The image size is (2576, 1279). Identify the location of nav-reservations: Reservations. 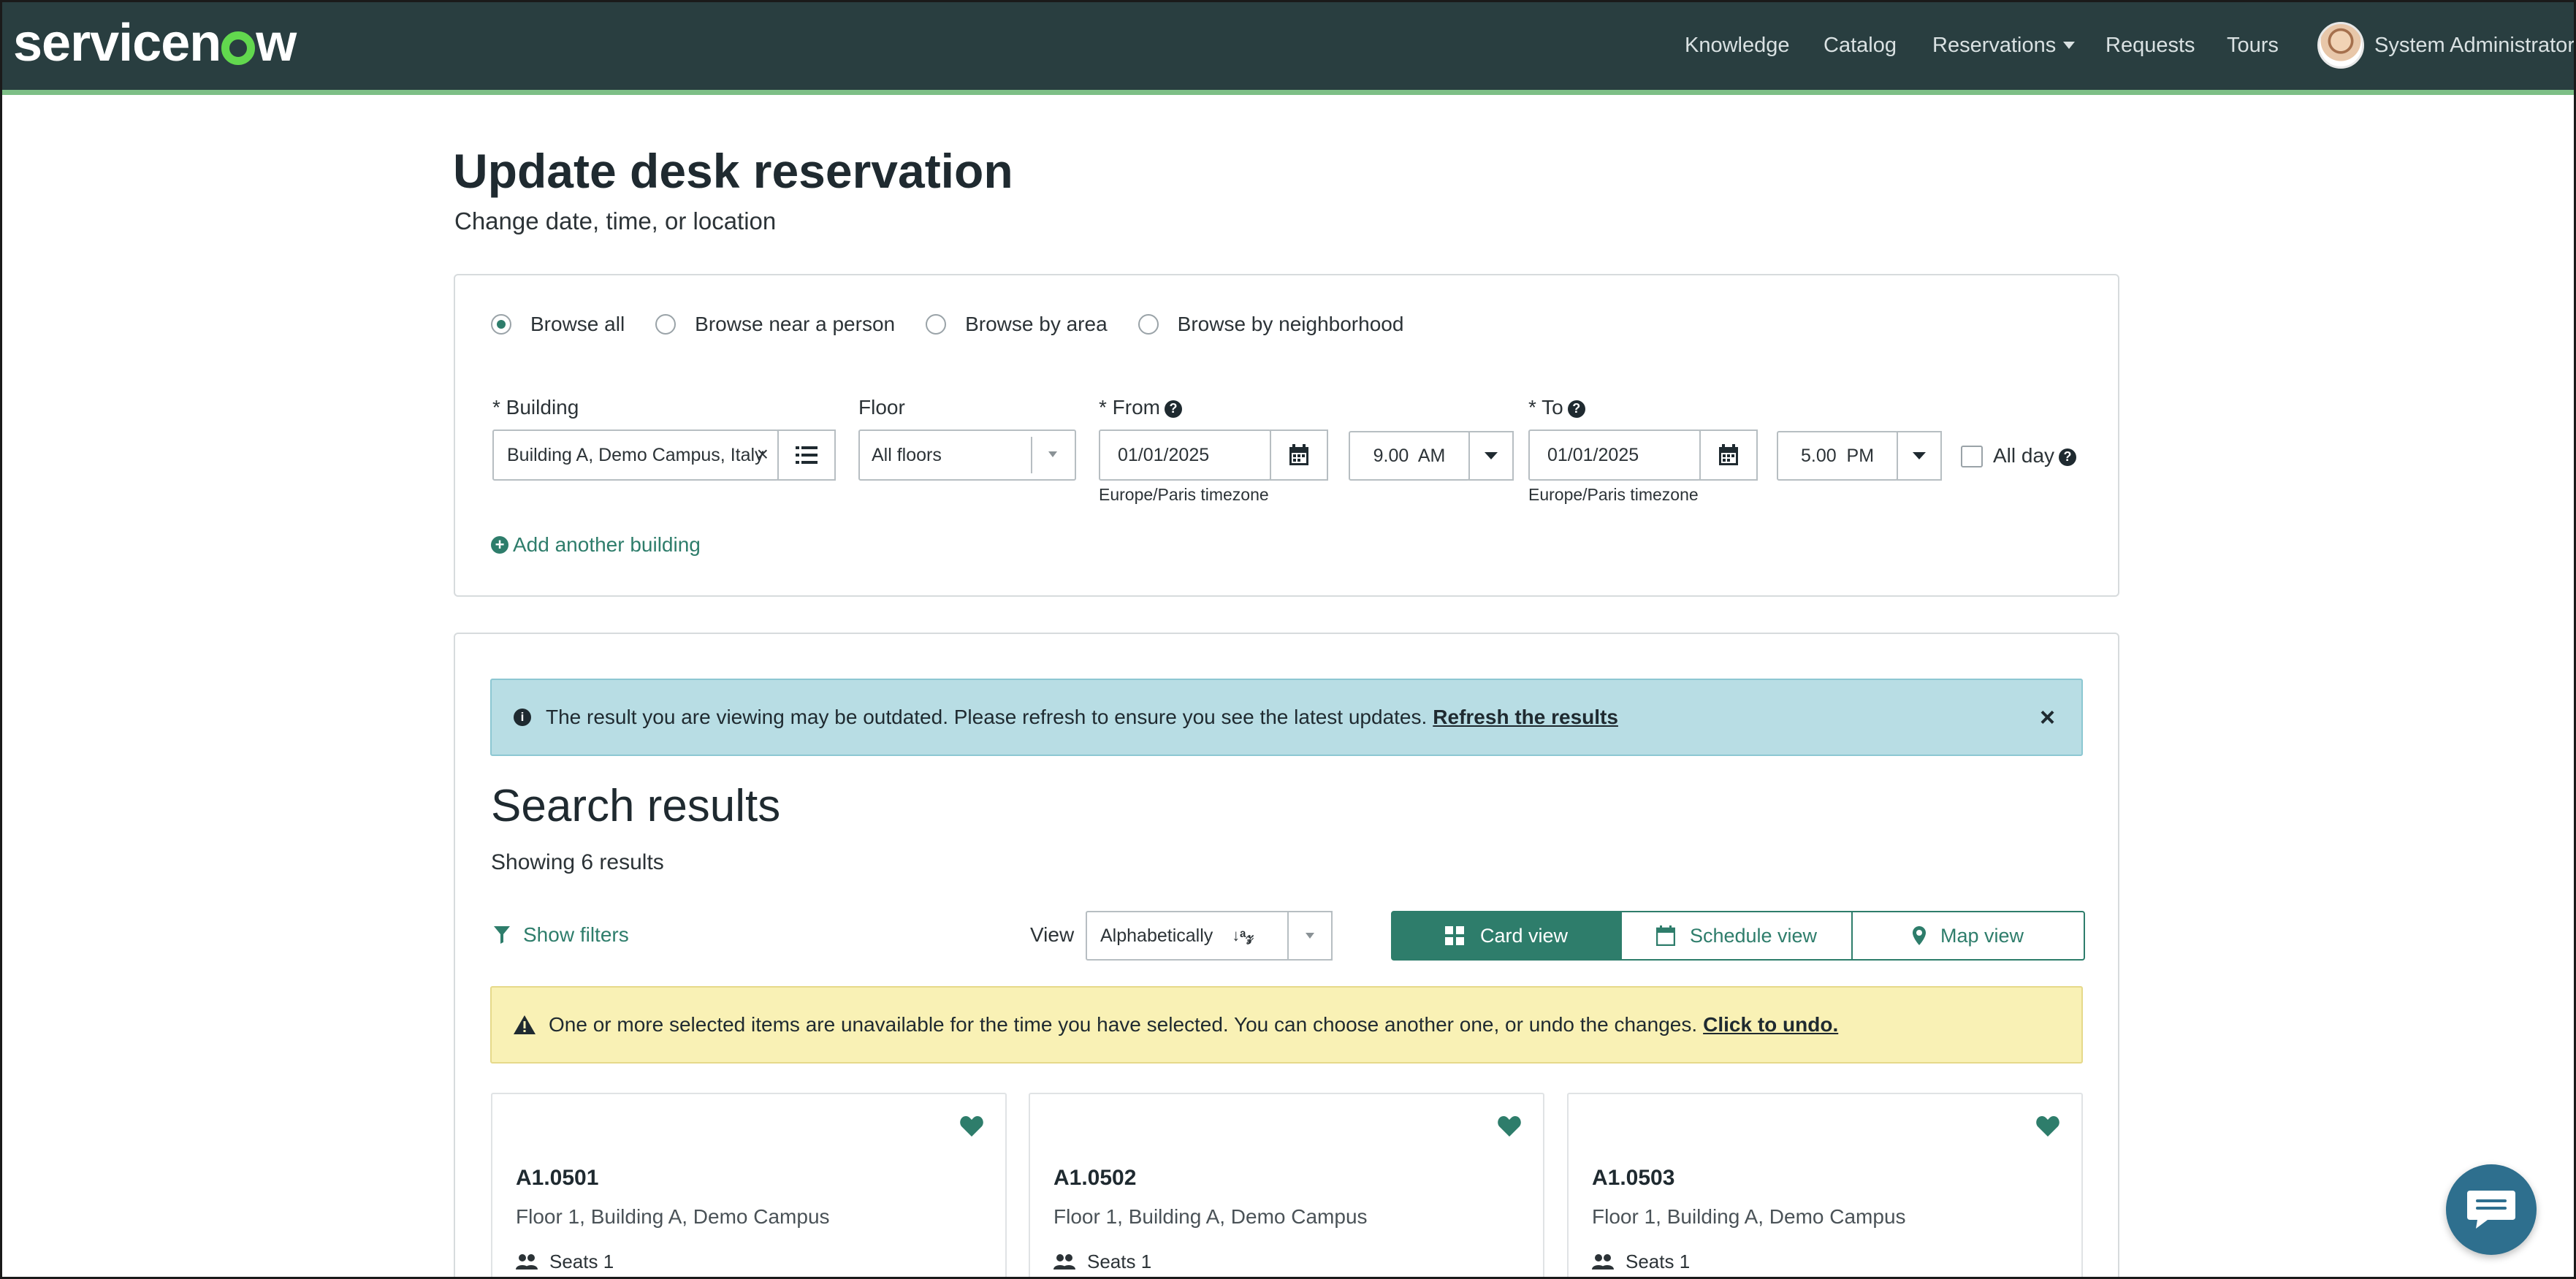
(2004, 45).